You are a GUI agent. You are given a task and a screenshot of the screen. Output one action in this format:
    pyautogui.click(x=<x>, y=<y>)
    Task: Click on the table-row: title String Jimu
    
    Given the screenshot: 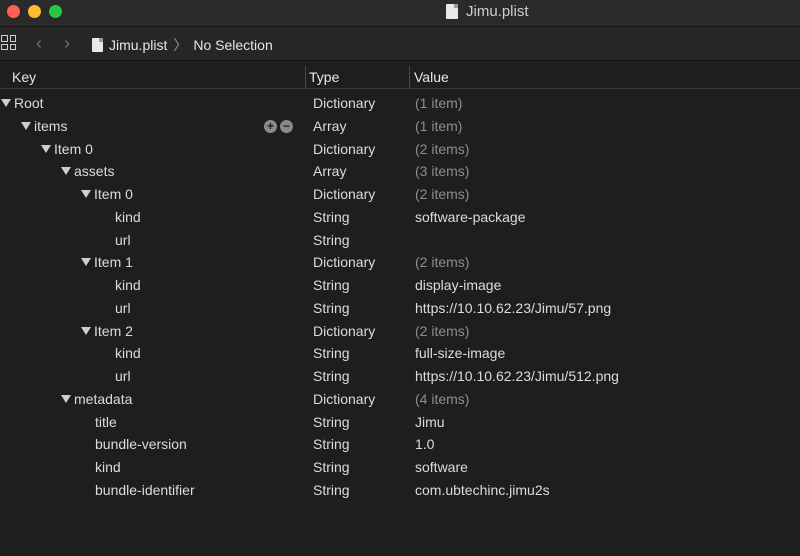 What is the action you would take?
    pyautogui.click(x=400, y=422)
    